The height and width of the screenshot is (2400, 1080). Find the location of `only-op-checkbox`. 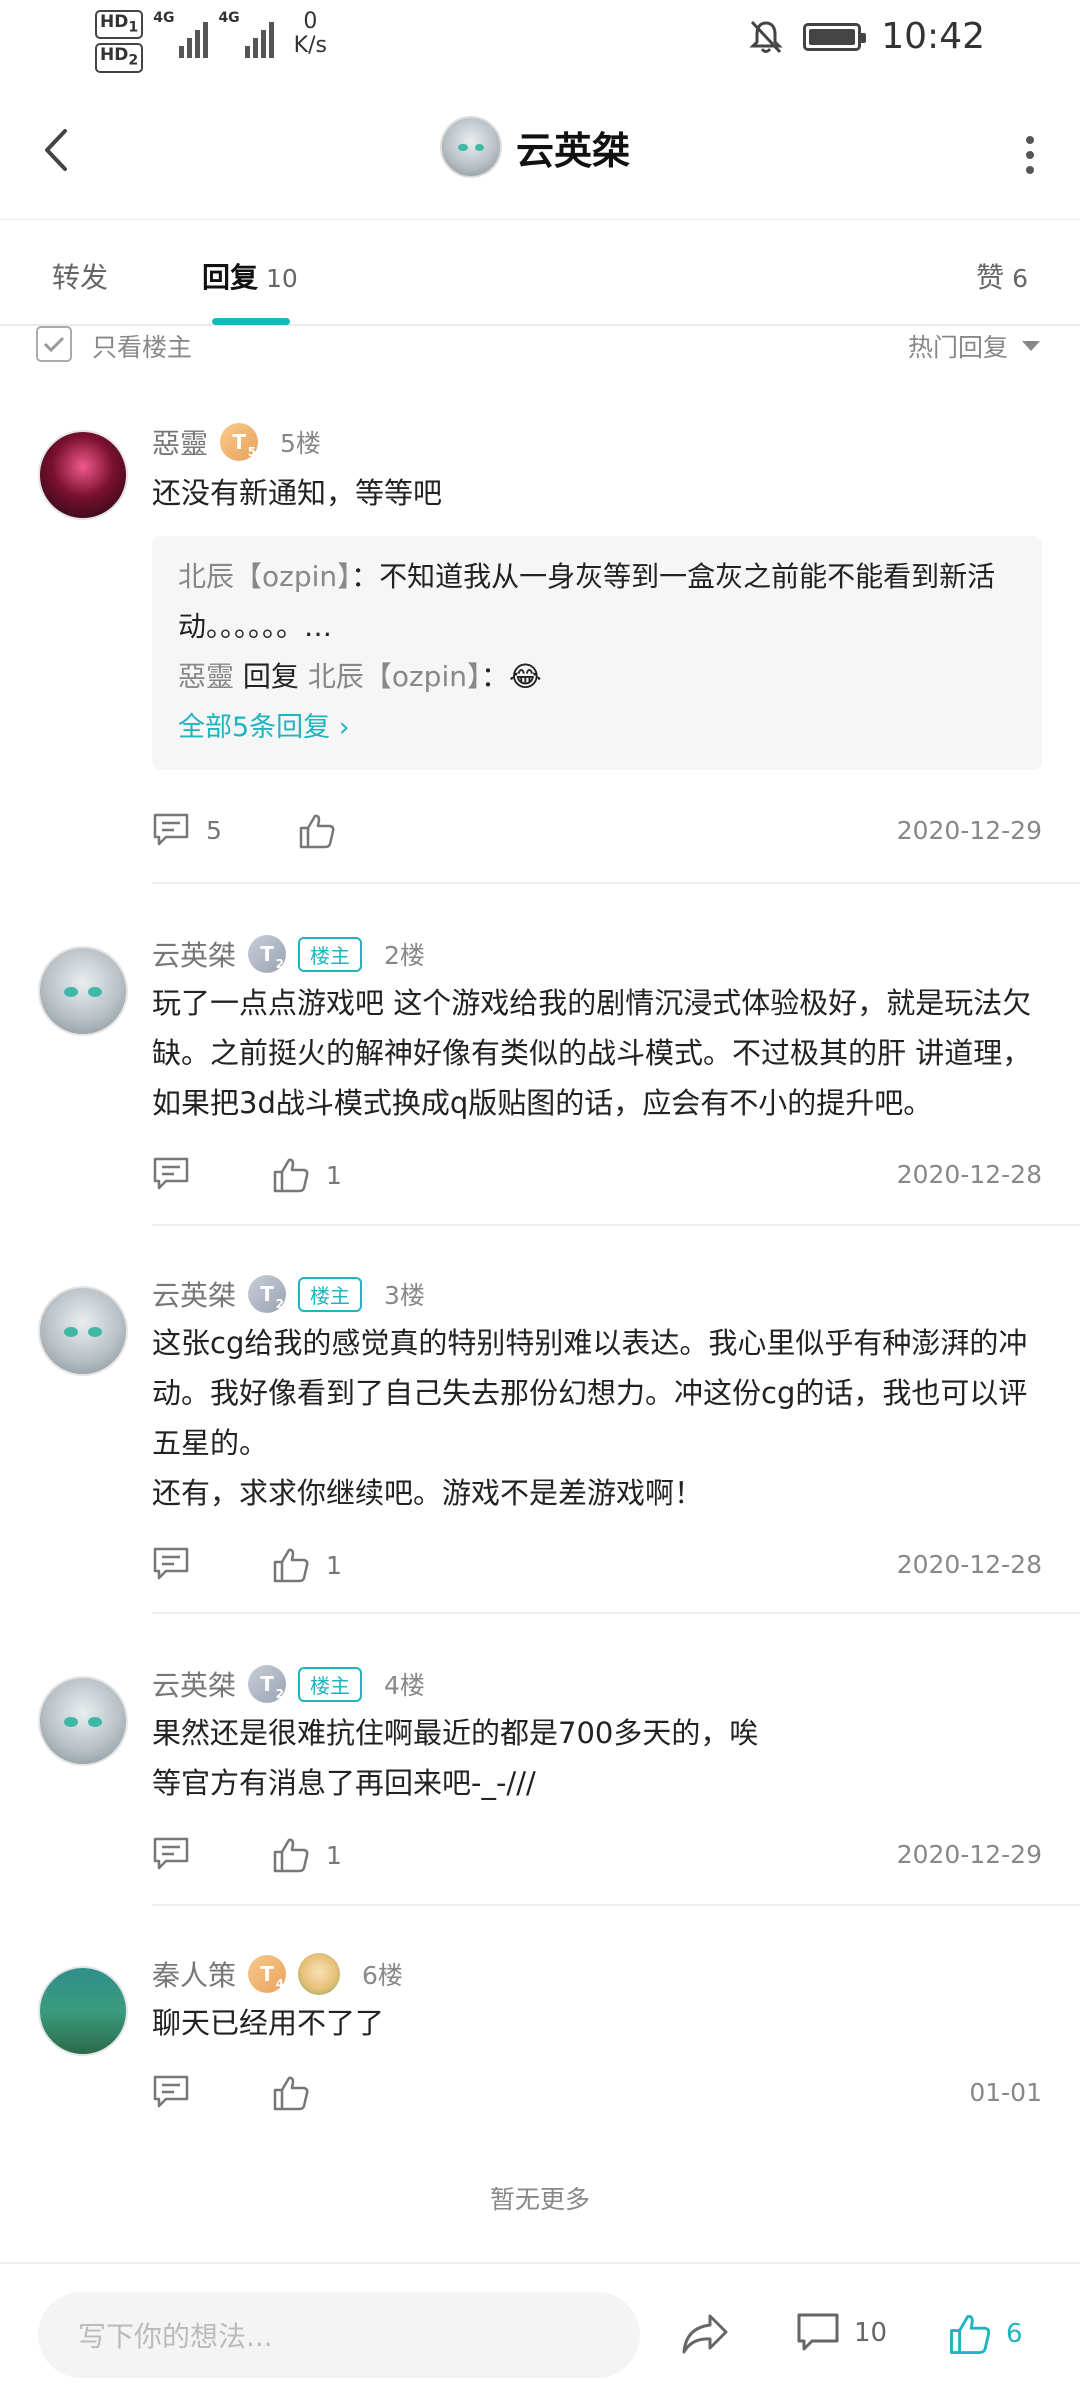

only-op-checkbox is located at coordinates (54, 344).